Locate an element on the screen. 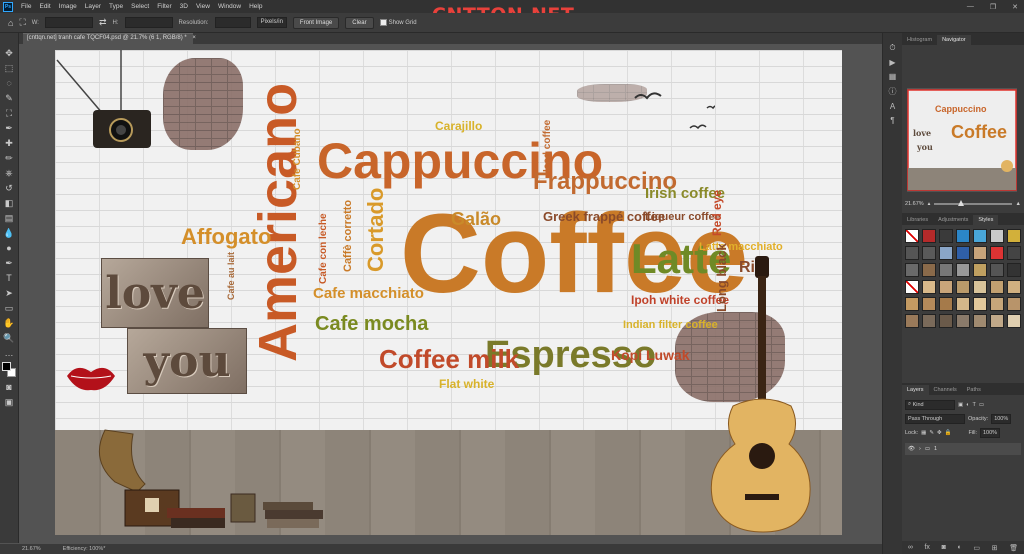 Image resolution: width=1024 pixels, height=554 pixels. delete-layer-icon: 🗑 is located at coordinates (1013, 548).